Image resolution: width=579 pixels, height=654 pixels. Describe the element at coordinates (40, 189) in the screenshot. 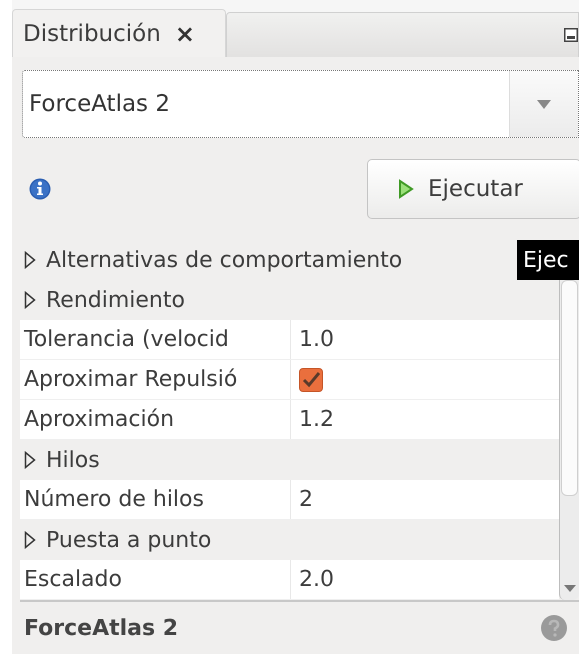

I see `info-icon` at that location.